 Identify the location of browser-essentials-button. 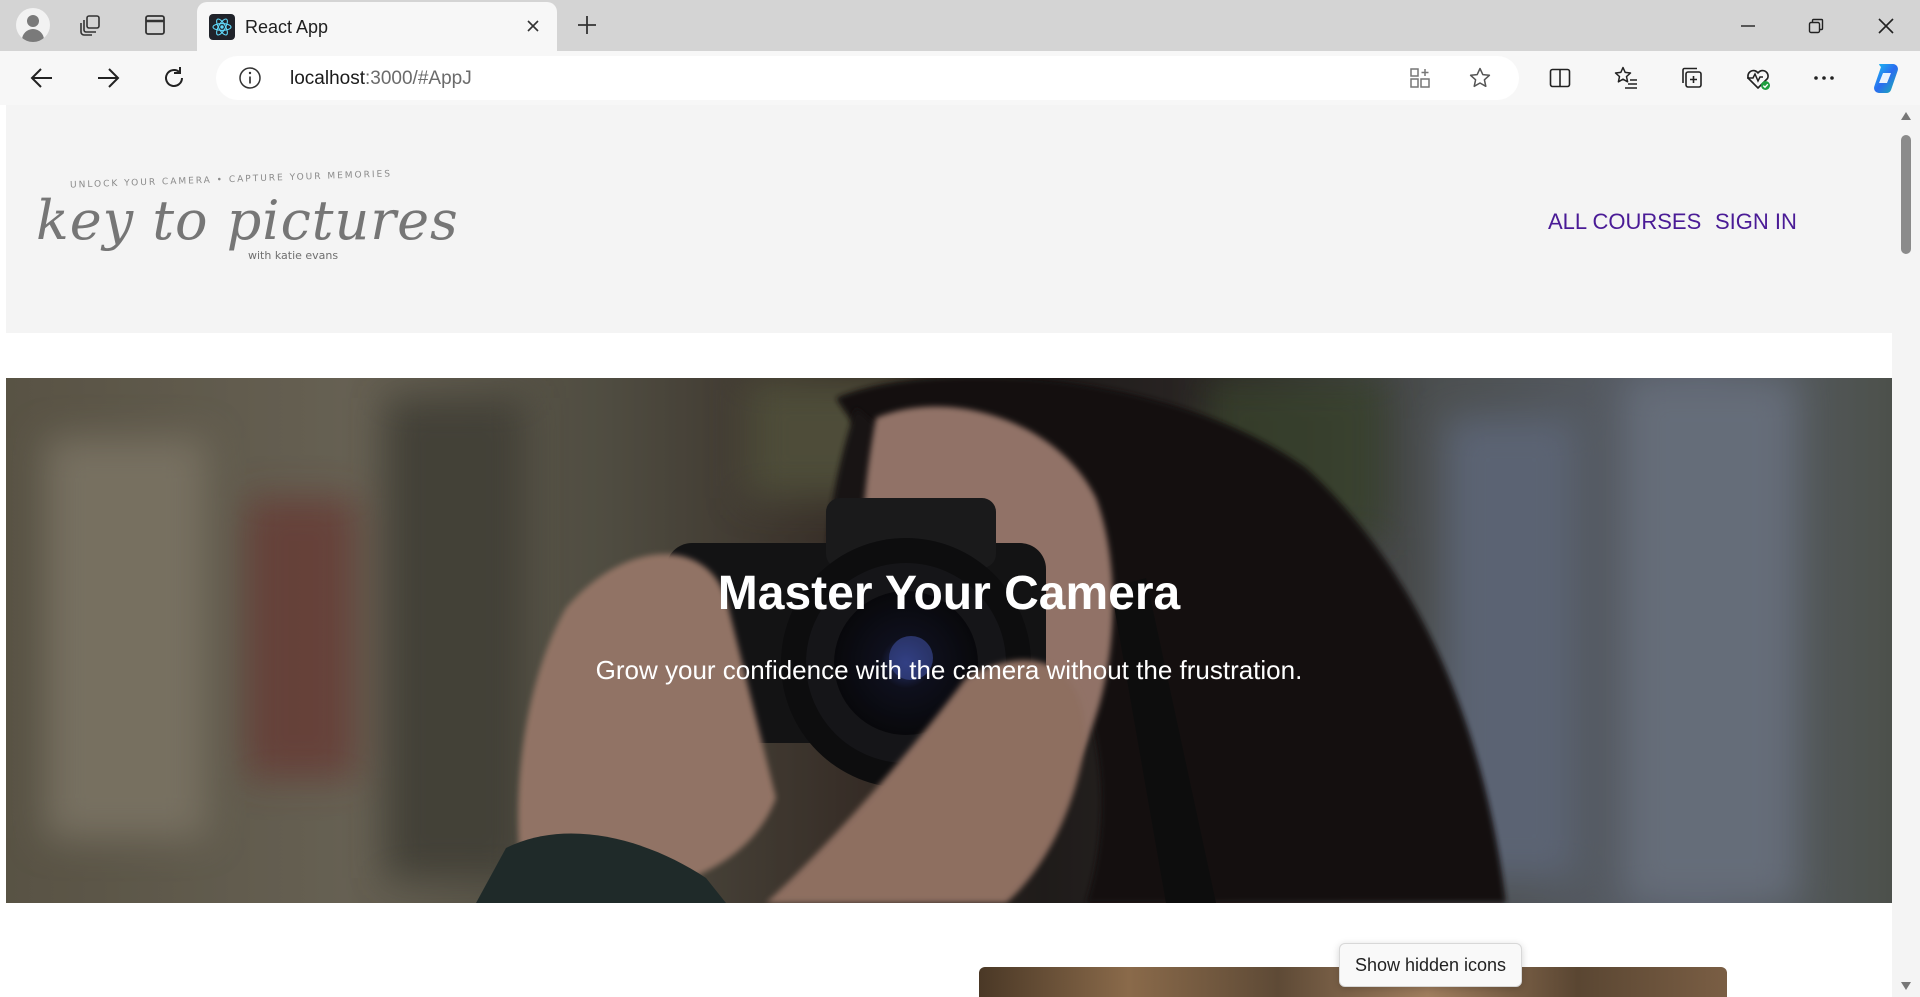
(1758, 78).